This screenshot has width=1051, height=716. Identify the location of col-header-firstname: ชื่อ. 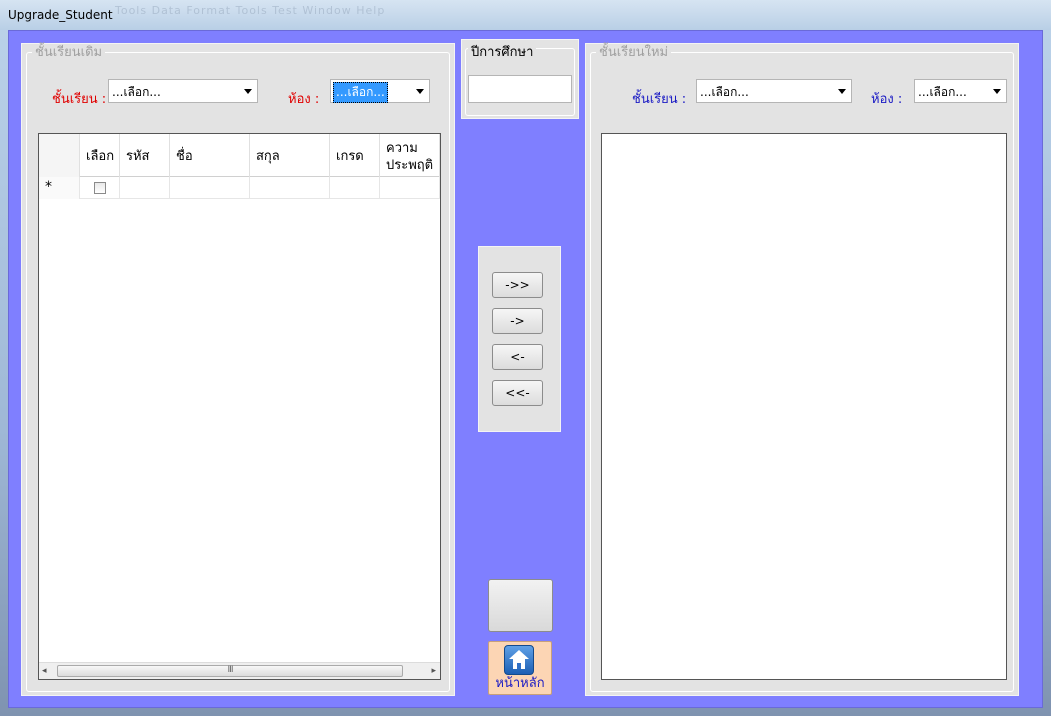
(210, 155).